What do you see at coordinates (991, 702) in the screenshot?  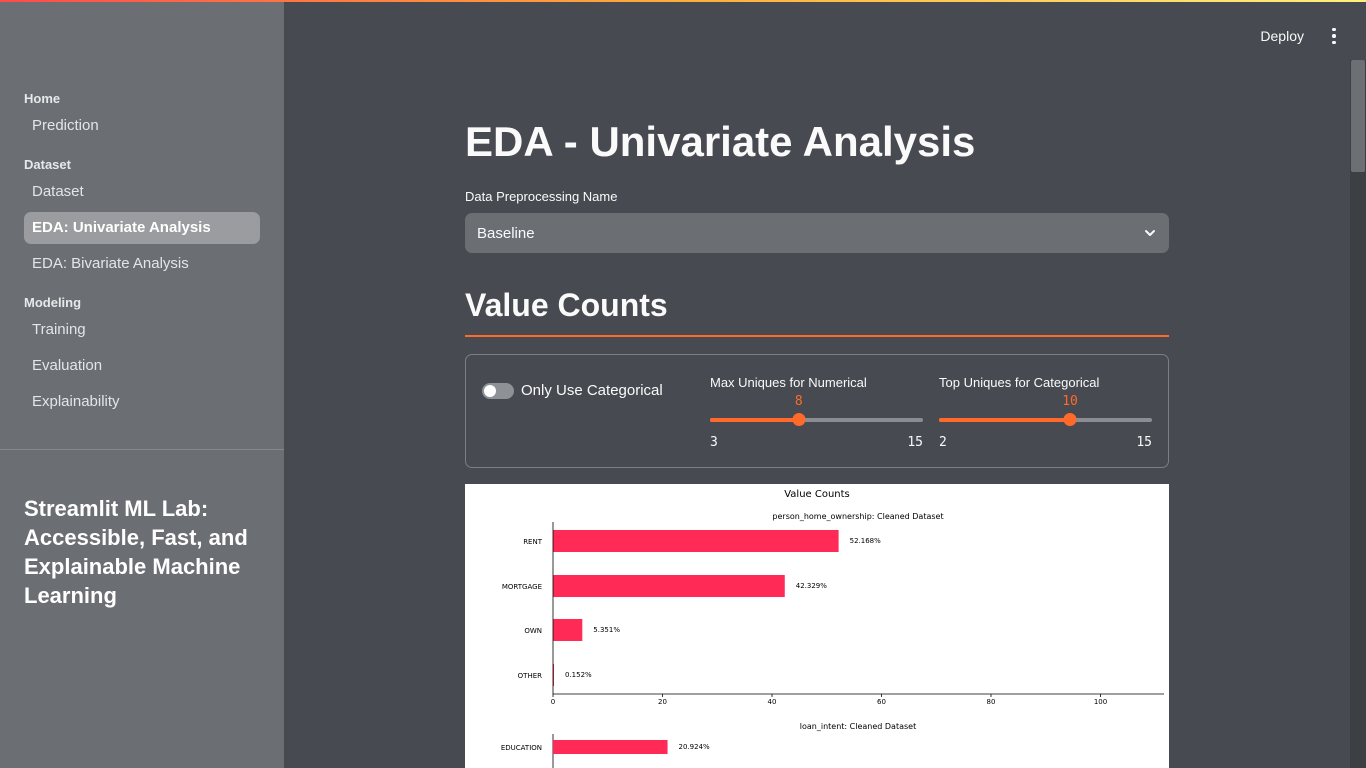 I see `x-tick-label-80: 80` at bounding box center [991, 702].